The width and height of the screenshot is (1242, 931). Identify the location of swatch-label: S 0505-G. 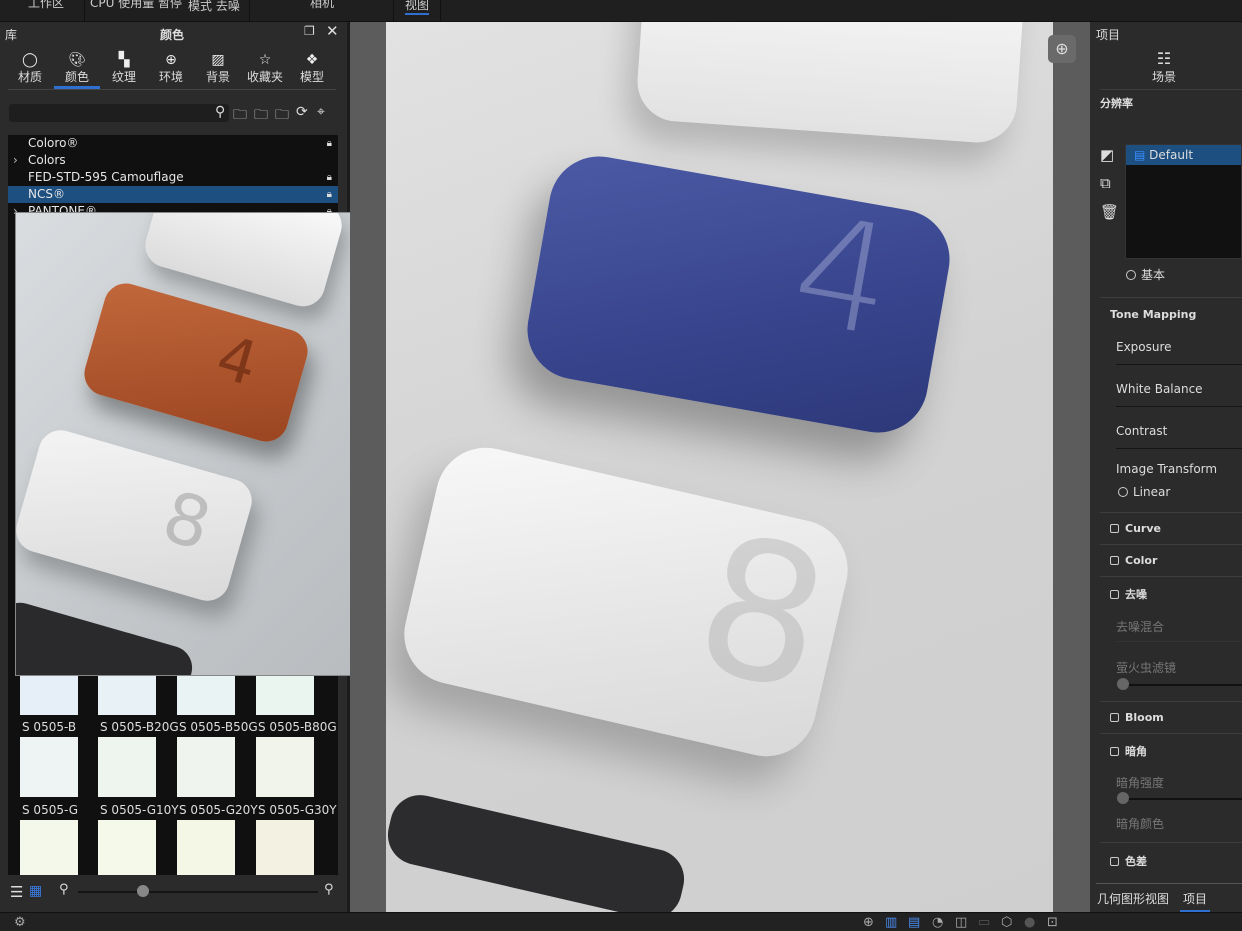
(50, 810).